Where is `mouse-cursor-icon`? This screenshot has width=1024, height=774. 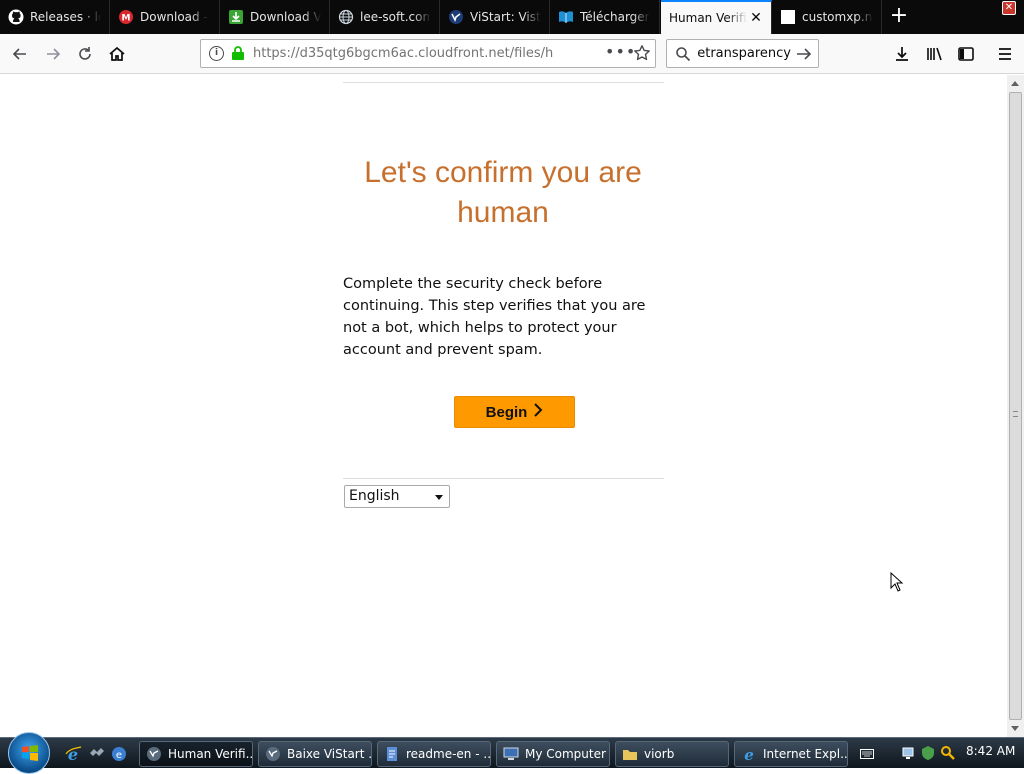 mouse-cursor-icon is located at coordinates (897, 582).